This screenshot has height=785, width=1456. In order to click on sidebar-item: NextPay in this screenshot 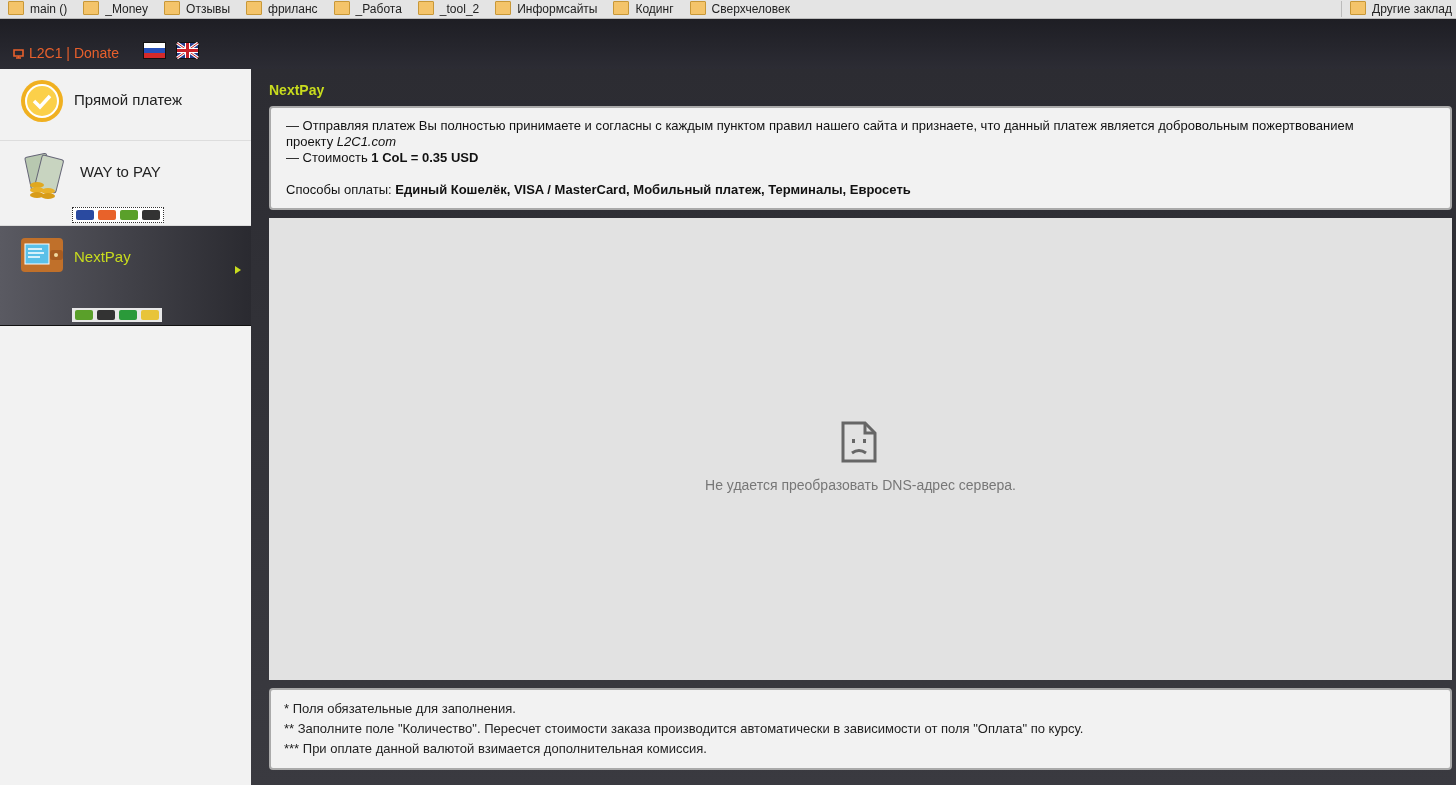, I will do `click(125, 276)`.